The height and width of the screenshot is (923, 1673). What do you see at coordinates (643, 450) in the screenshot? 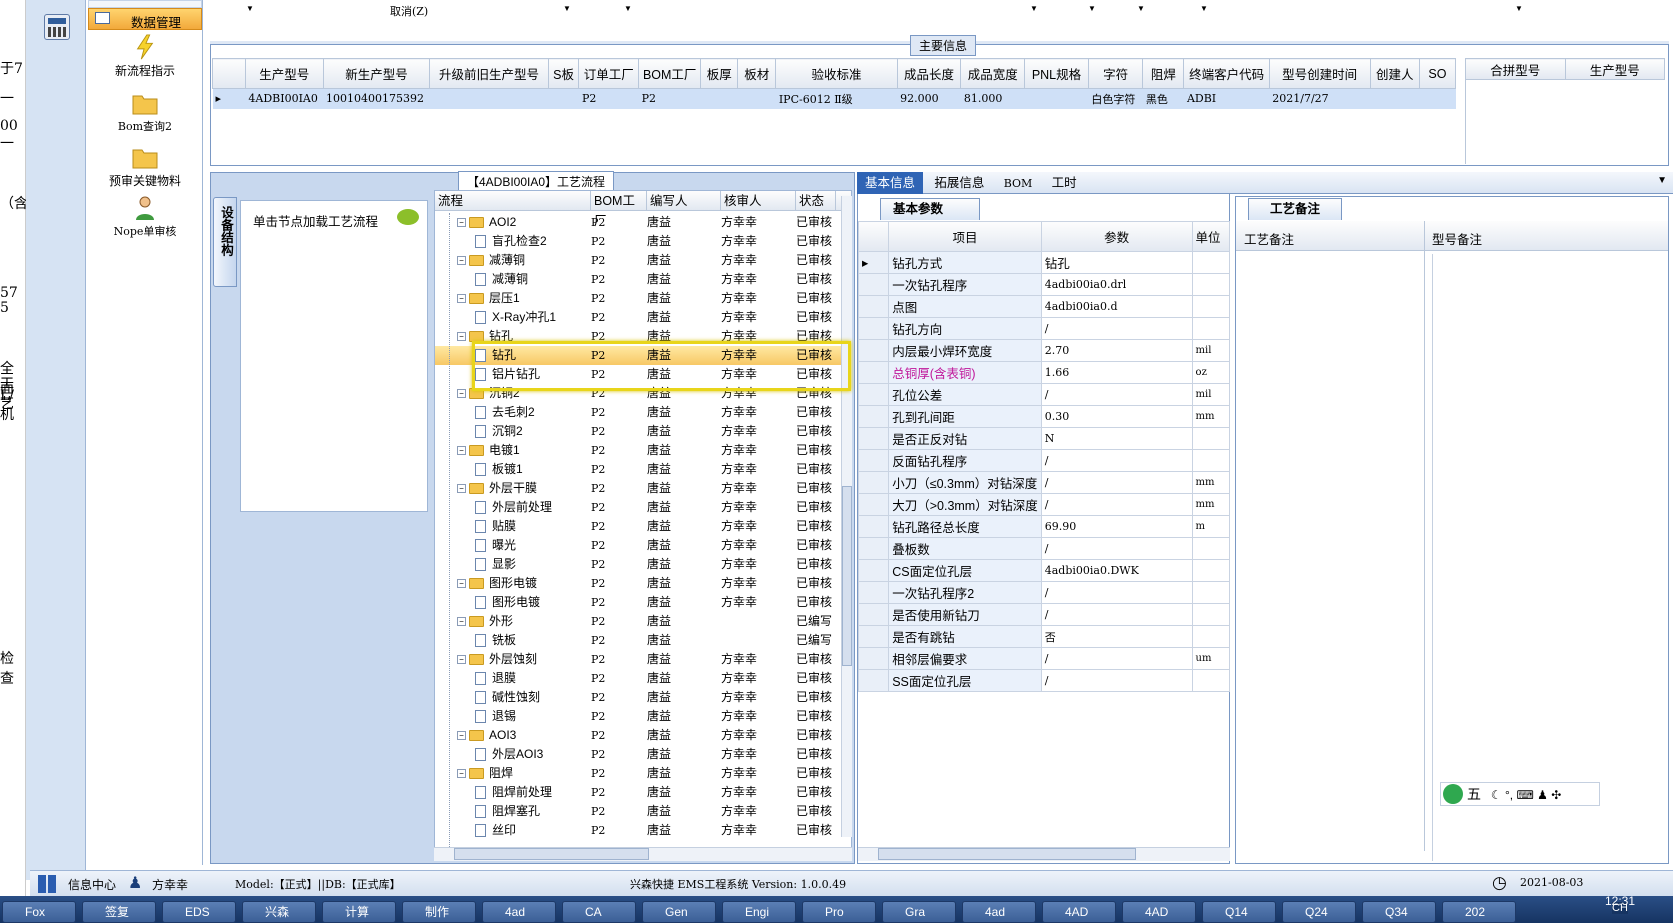
I see `tree-row: − 电镀1 P2 唐益 方幸幸 已审核` at bounding box center [643, 450].